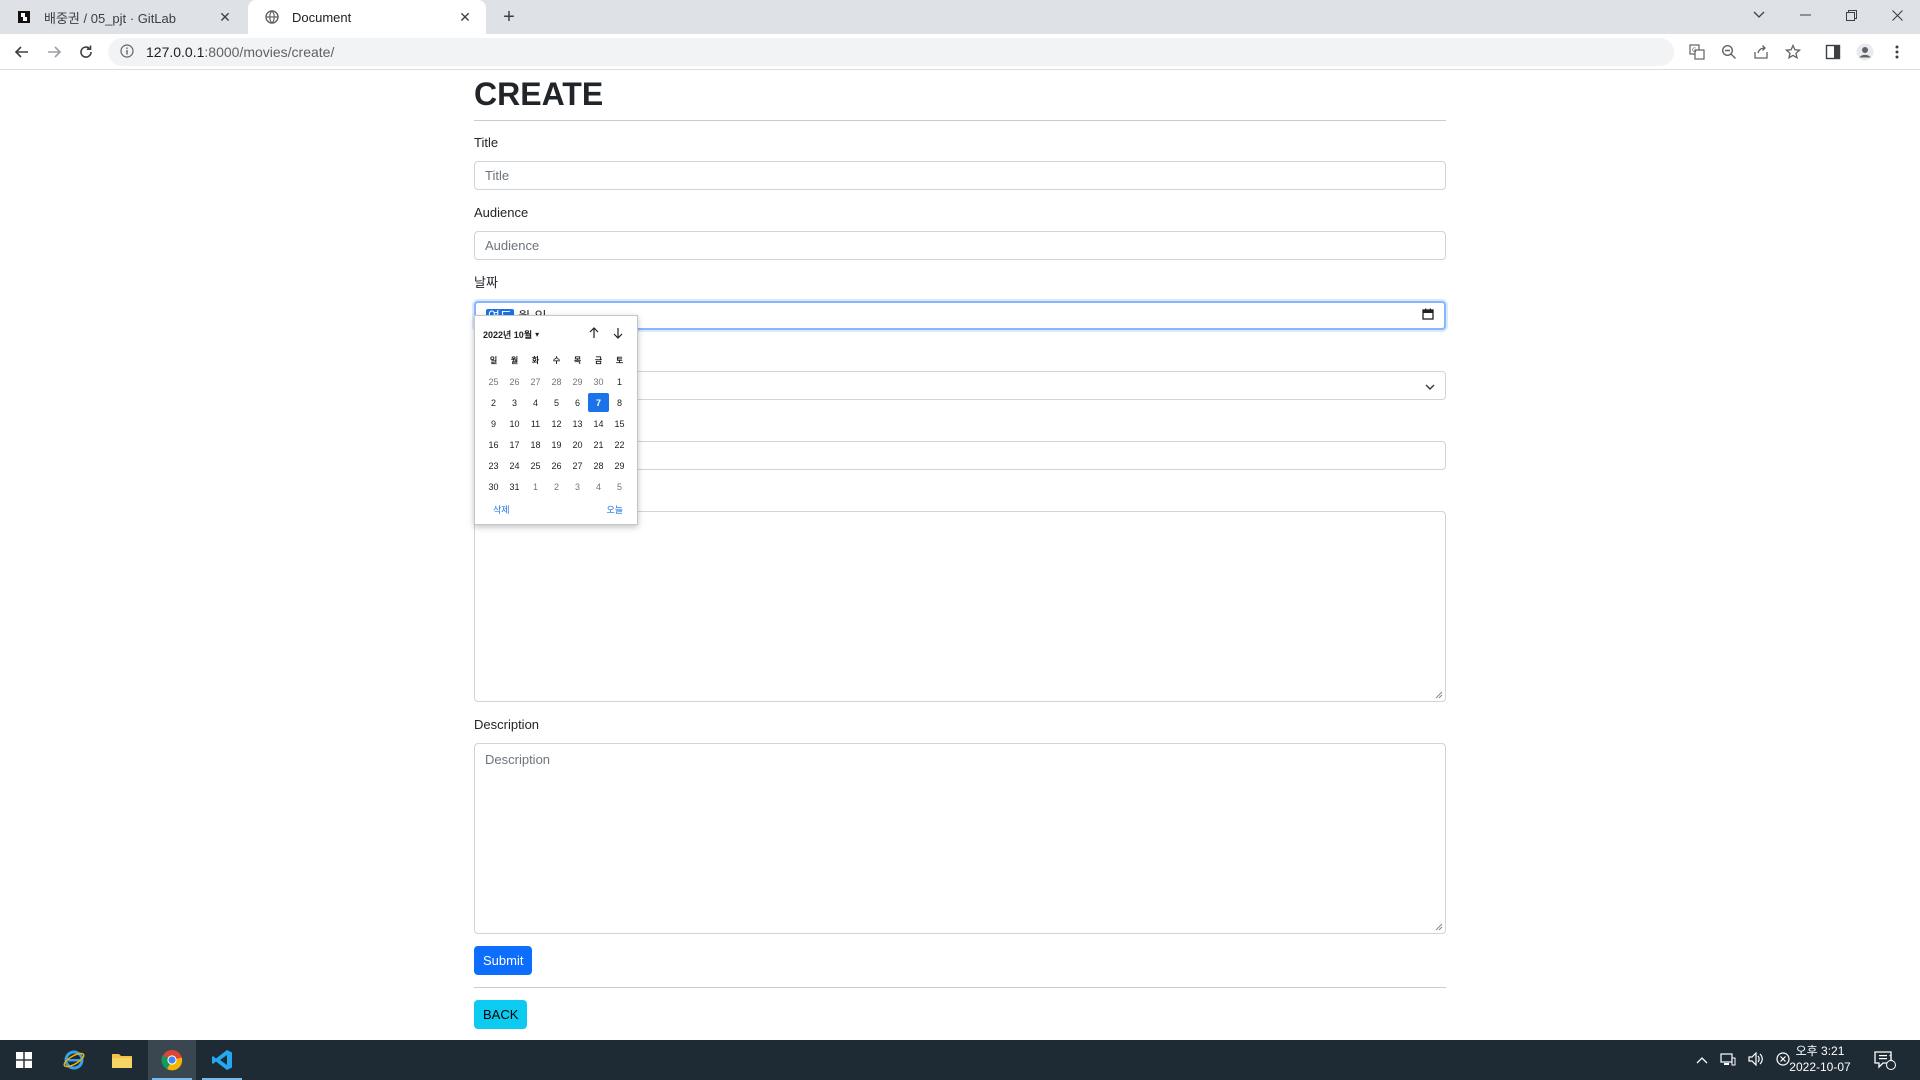  Describe the element at coordinates (511, 334) in the screenshot. I see `month-year-selector: 2022년 10월 ▾` at that location.